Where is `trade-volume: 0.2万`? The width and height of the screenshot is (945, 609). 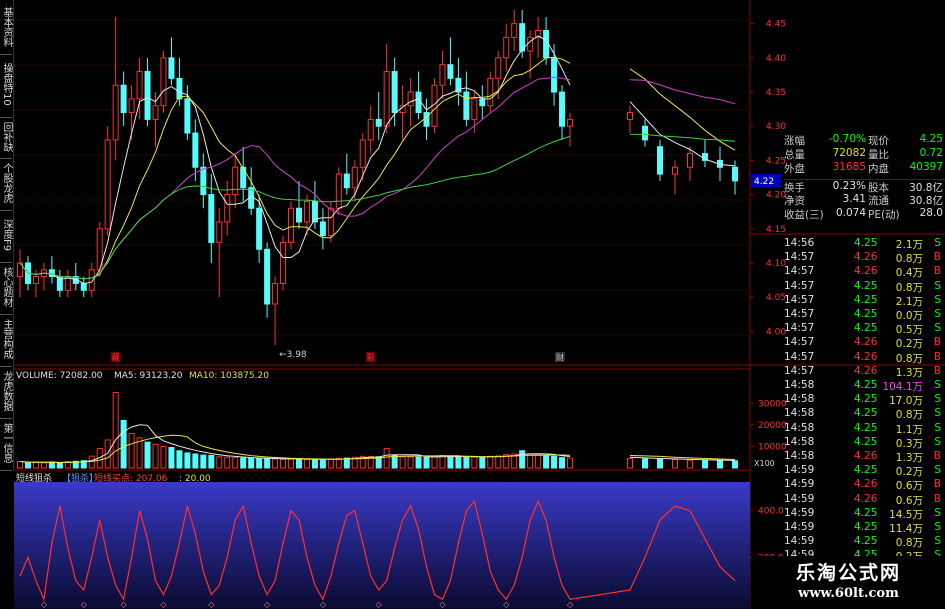 trade-volume: 0.2万 is located at coordinates (909, 472).